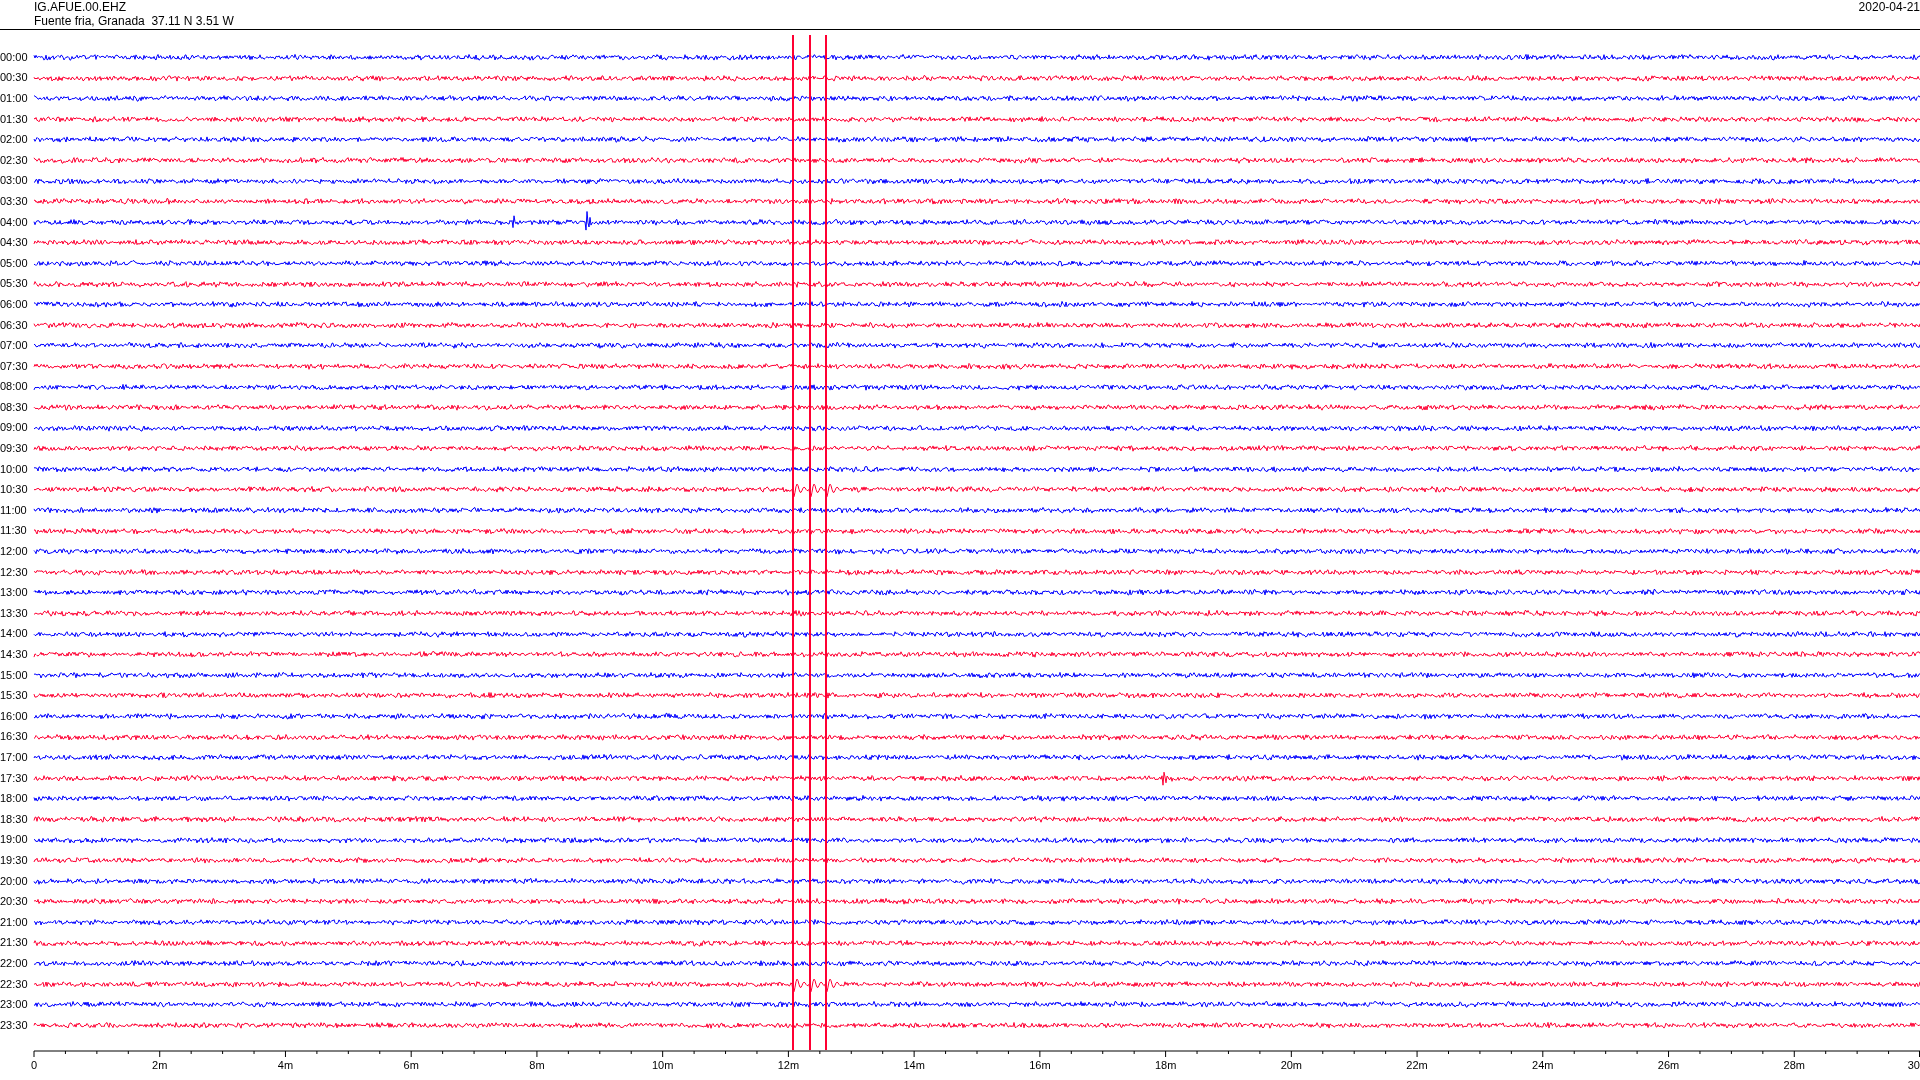  I want to click on tick-label: 6m, so click(411, 1064).